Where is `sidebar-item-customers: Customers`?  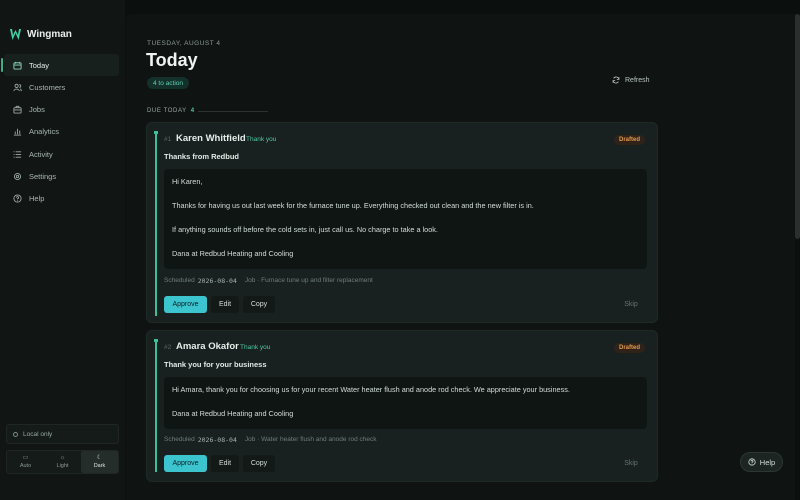
sidebar-item-customers: Customers is located at coordinates (61, 87).